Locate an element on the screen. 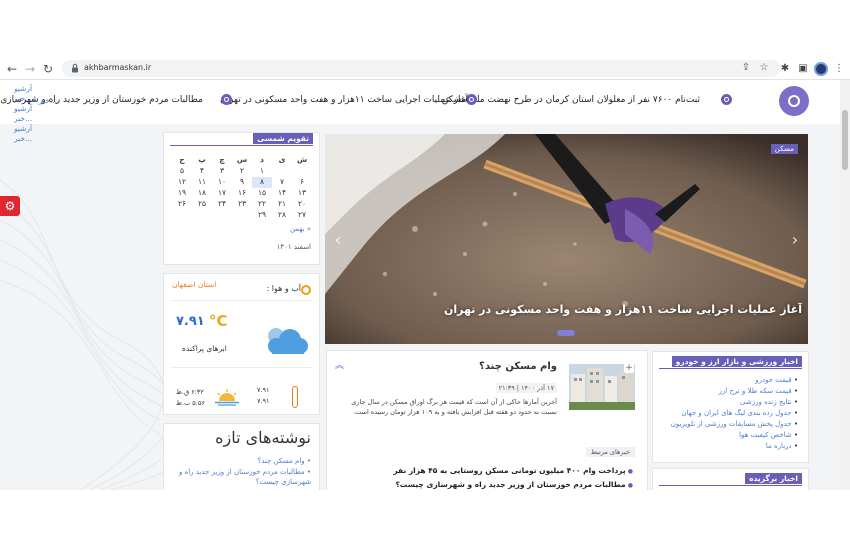  browser-toolbar: ← → ↻ akhbarmaskan.ir ⇪ ☆ ✱ ▣ ⋮ is located at coordinates (425, 69).